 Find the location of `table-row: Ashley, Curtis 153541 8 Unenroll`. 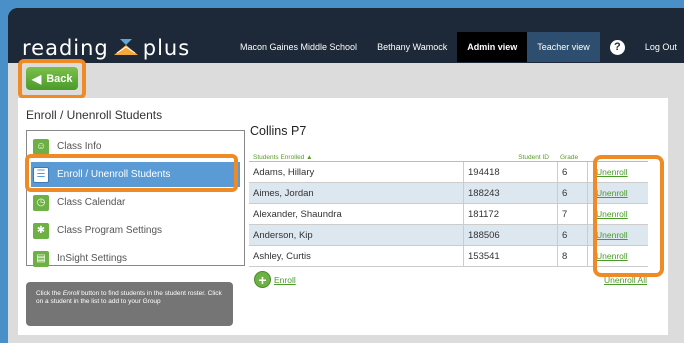

table-row: Ashley, Curtis 153541 8 Unenroll is located at coordinates (448, 256).